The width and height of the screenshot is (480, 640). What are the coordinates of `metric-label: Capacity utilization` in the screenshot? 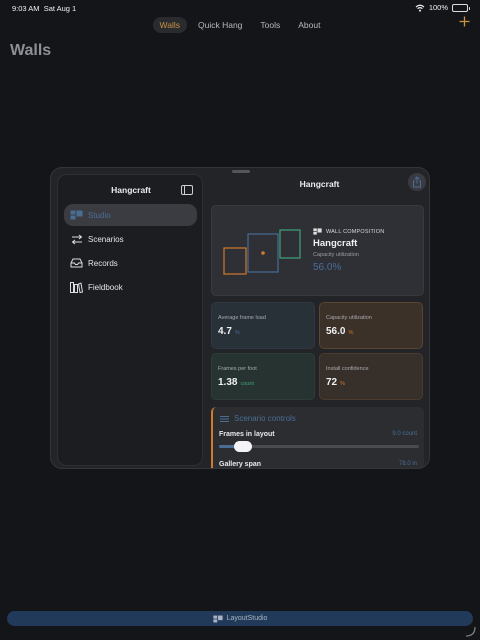 It's located at (349, 318).